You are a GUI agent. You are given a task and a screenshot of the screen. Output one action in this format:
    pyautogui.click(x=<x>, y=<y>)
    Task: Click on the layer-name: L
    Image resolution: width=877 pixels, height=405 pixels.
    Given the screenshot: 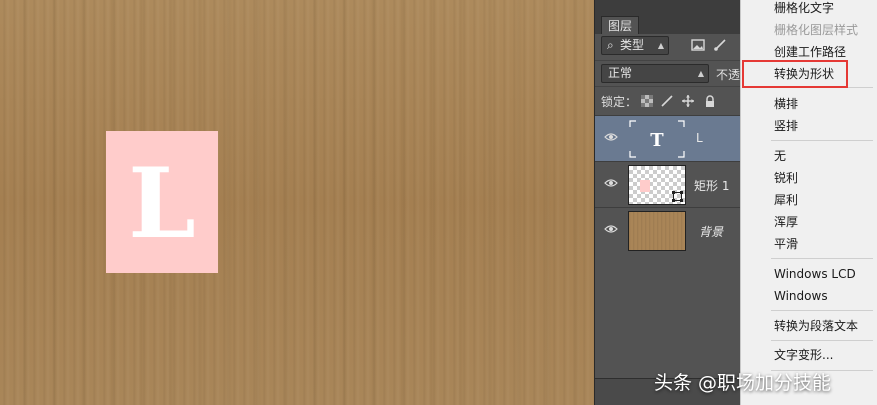 What is the action you would take?
    pyautogui.click(x=699, y=138)
    